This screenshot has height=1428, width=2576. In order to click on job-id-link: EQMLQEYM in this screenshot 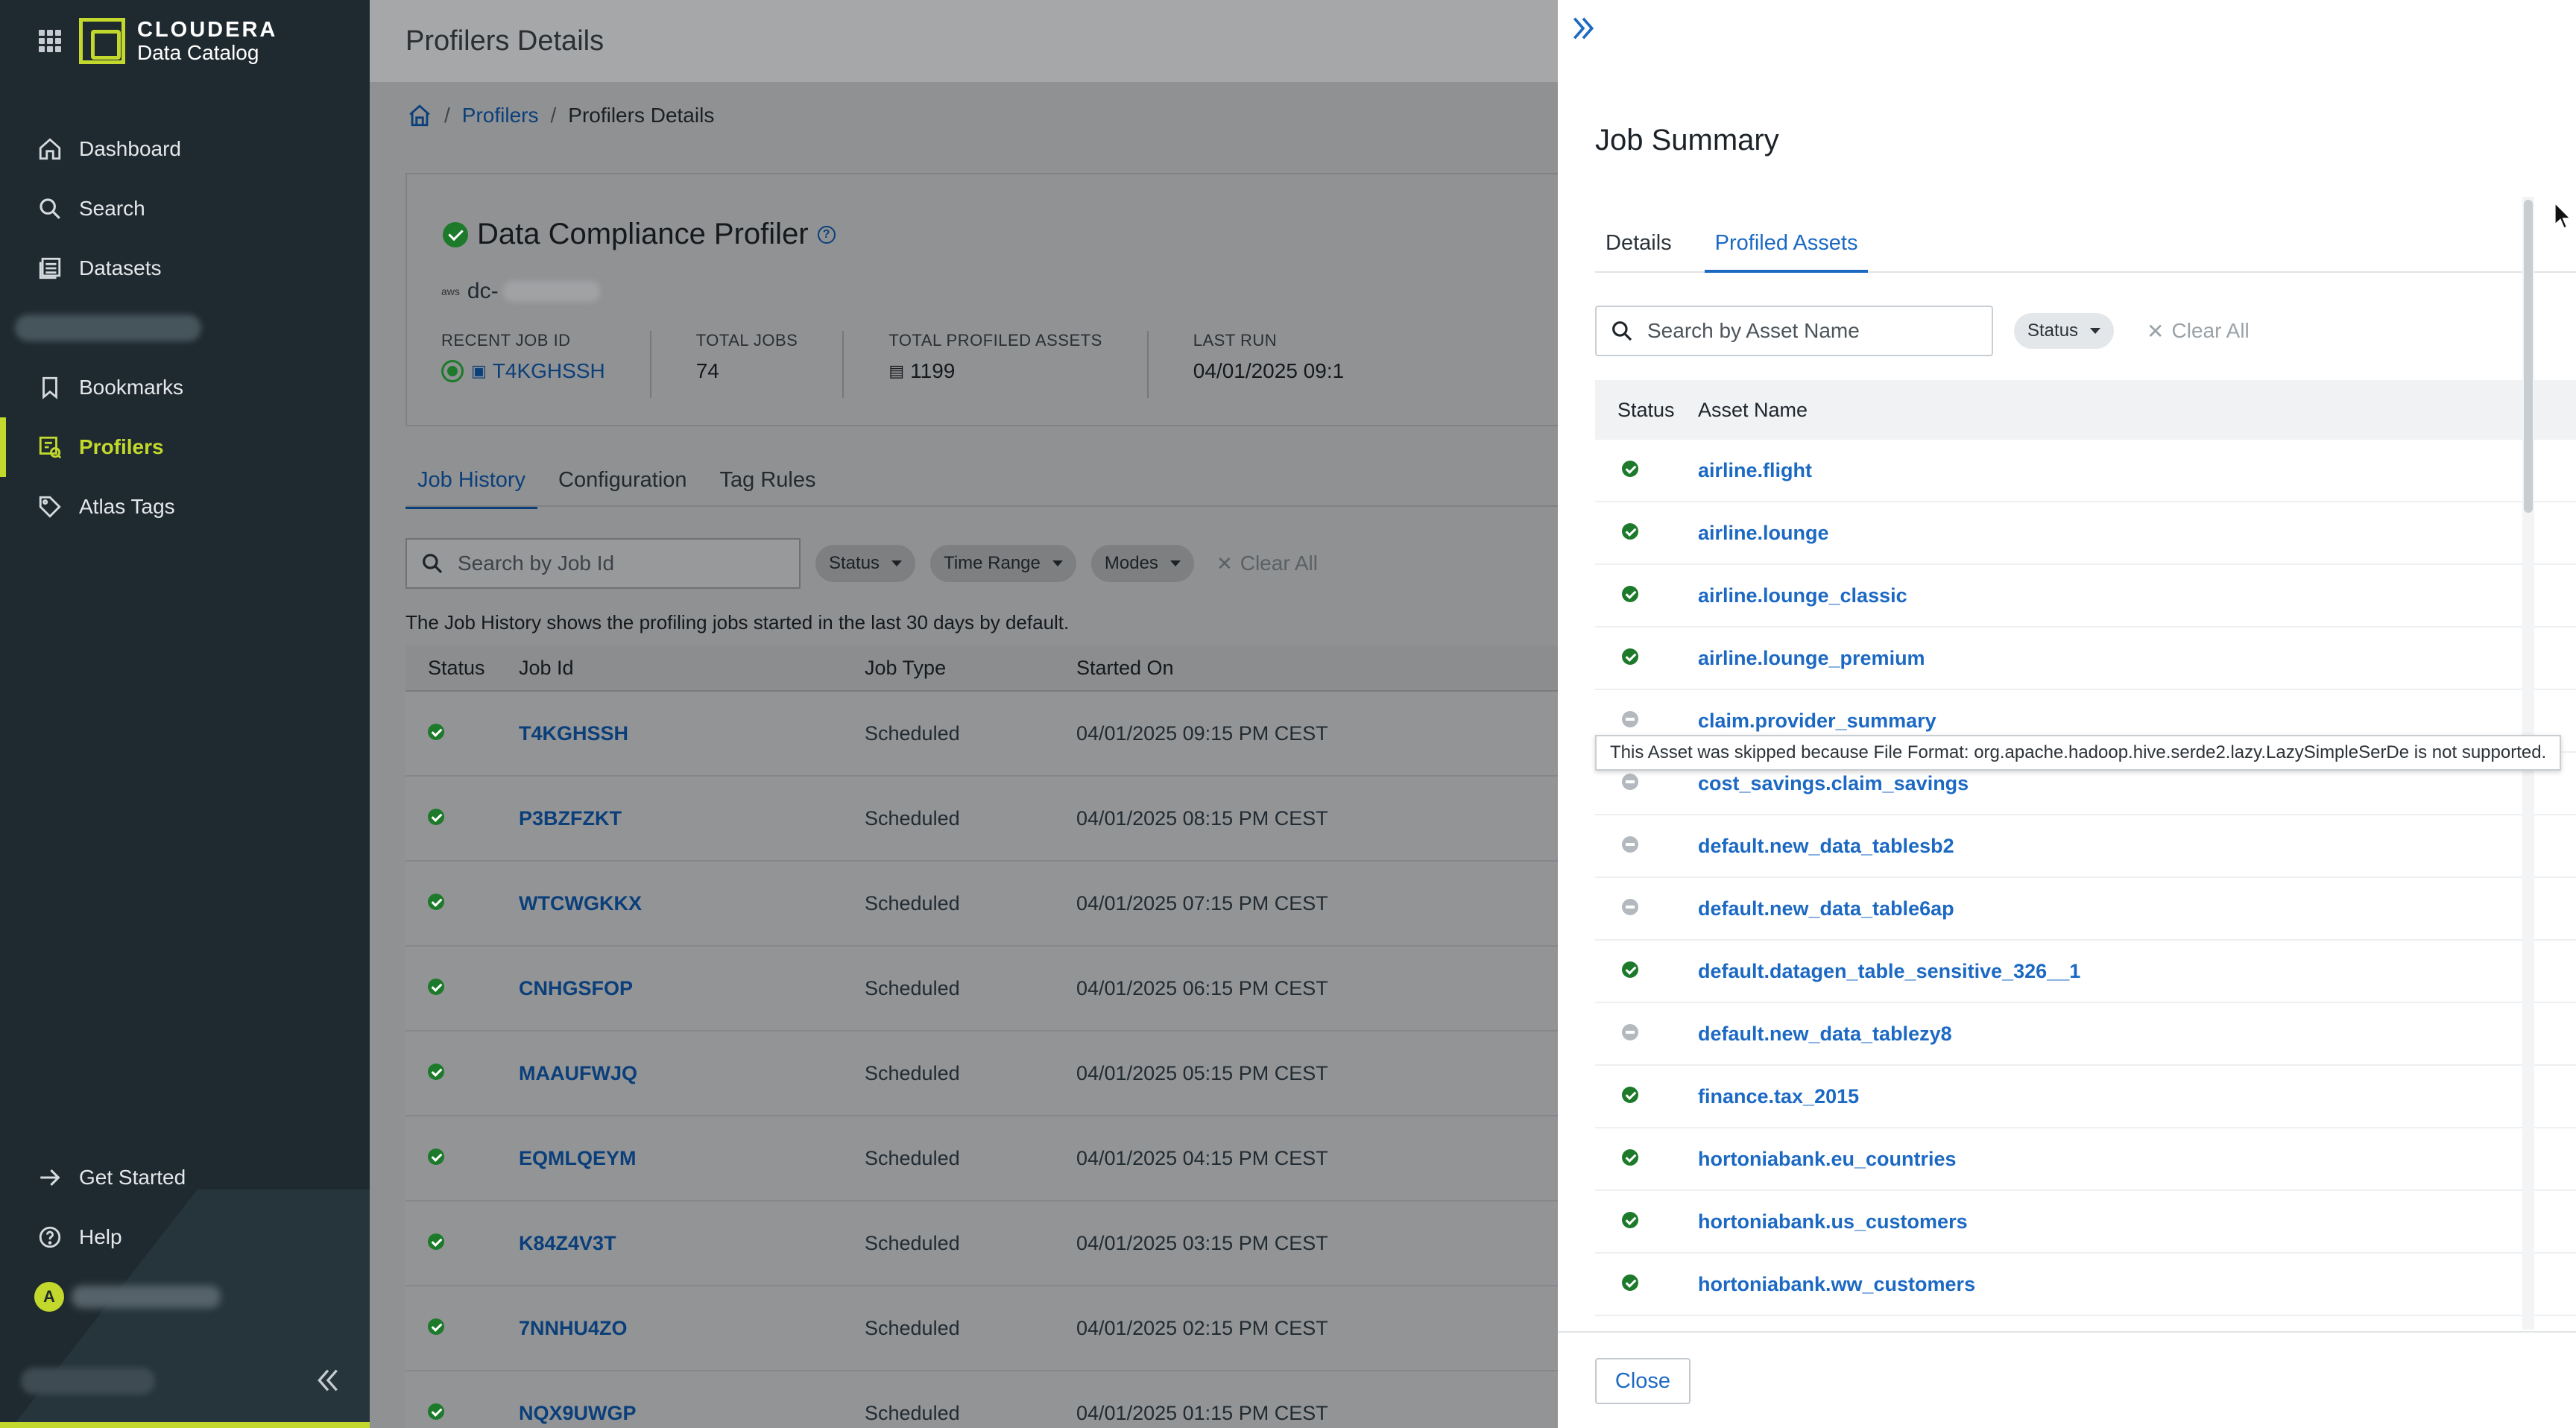, I will do `click(692, 1158)`.